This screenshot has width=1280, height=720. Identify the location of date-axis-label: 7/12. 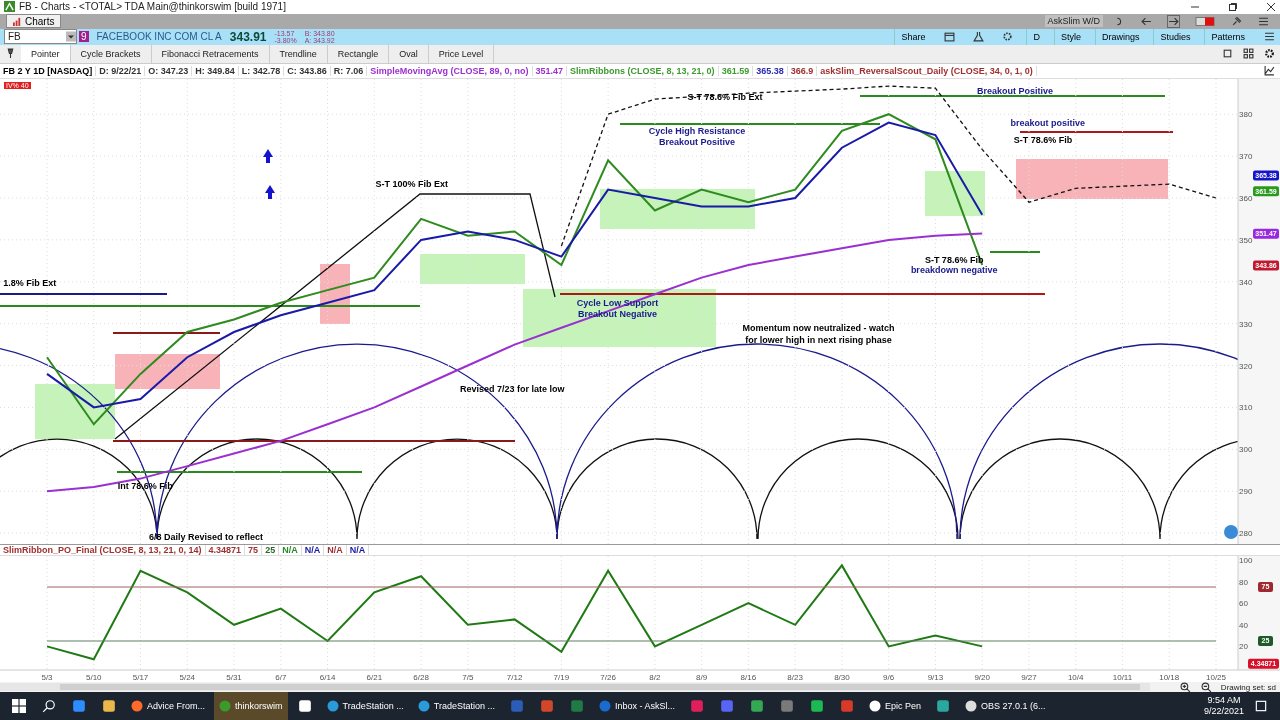
(514, 677).